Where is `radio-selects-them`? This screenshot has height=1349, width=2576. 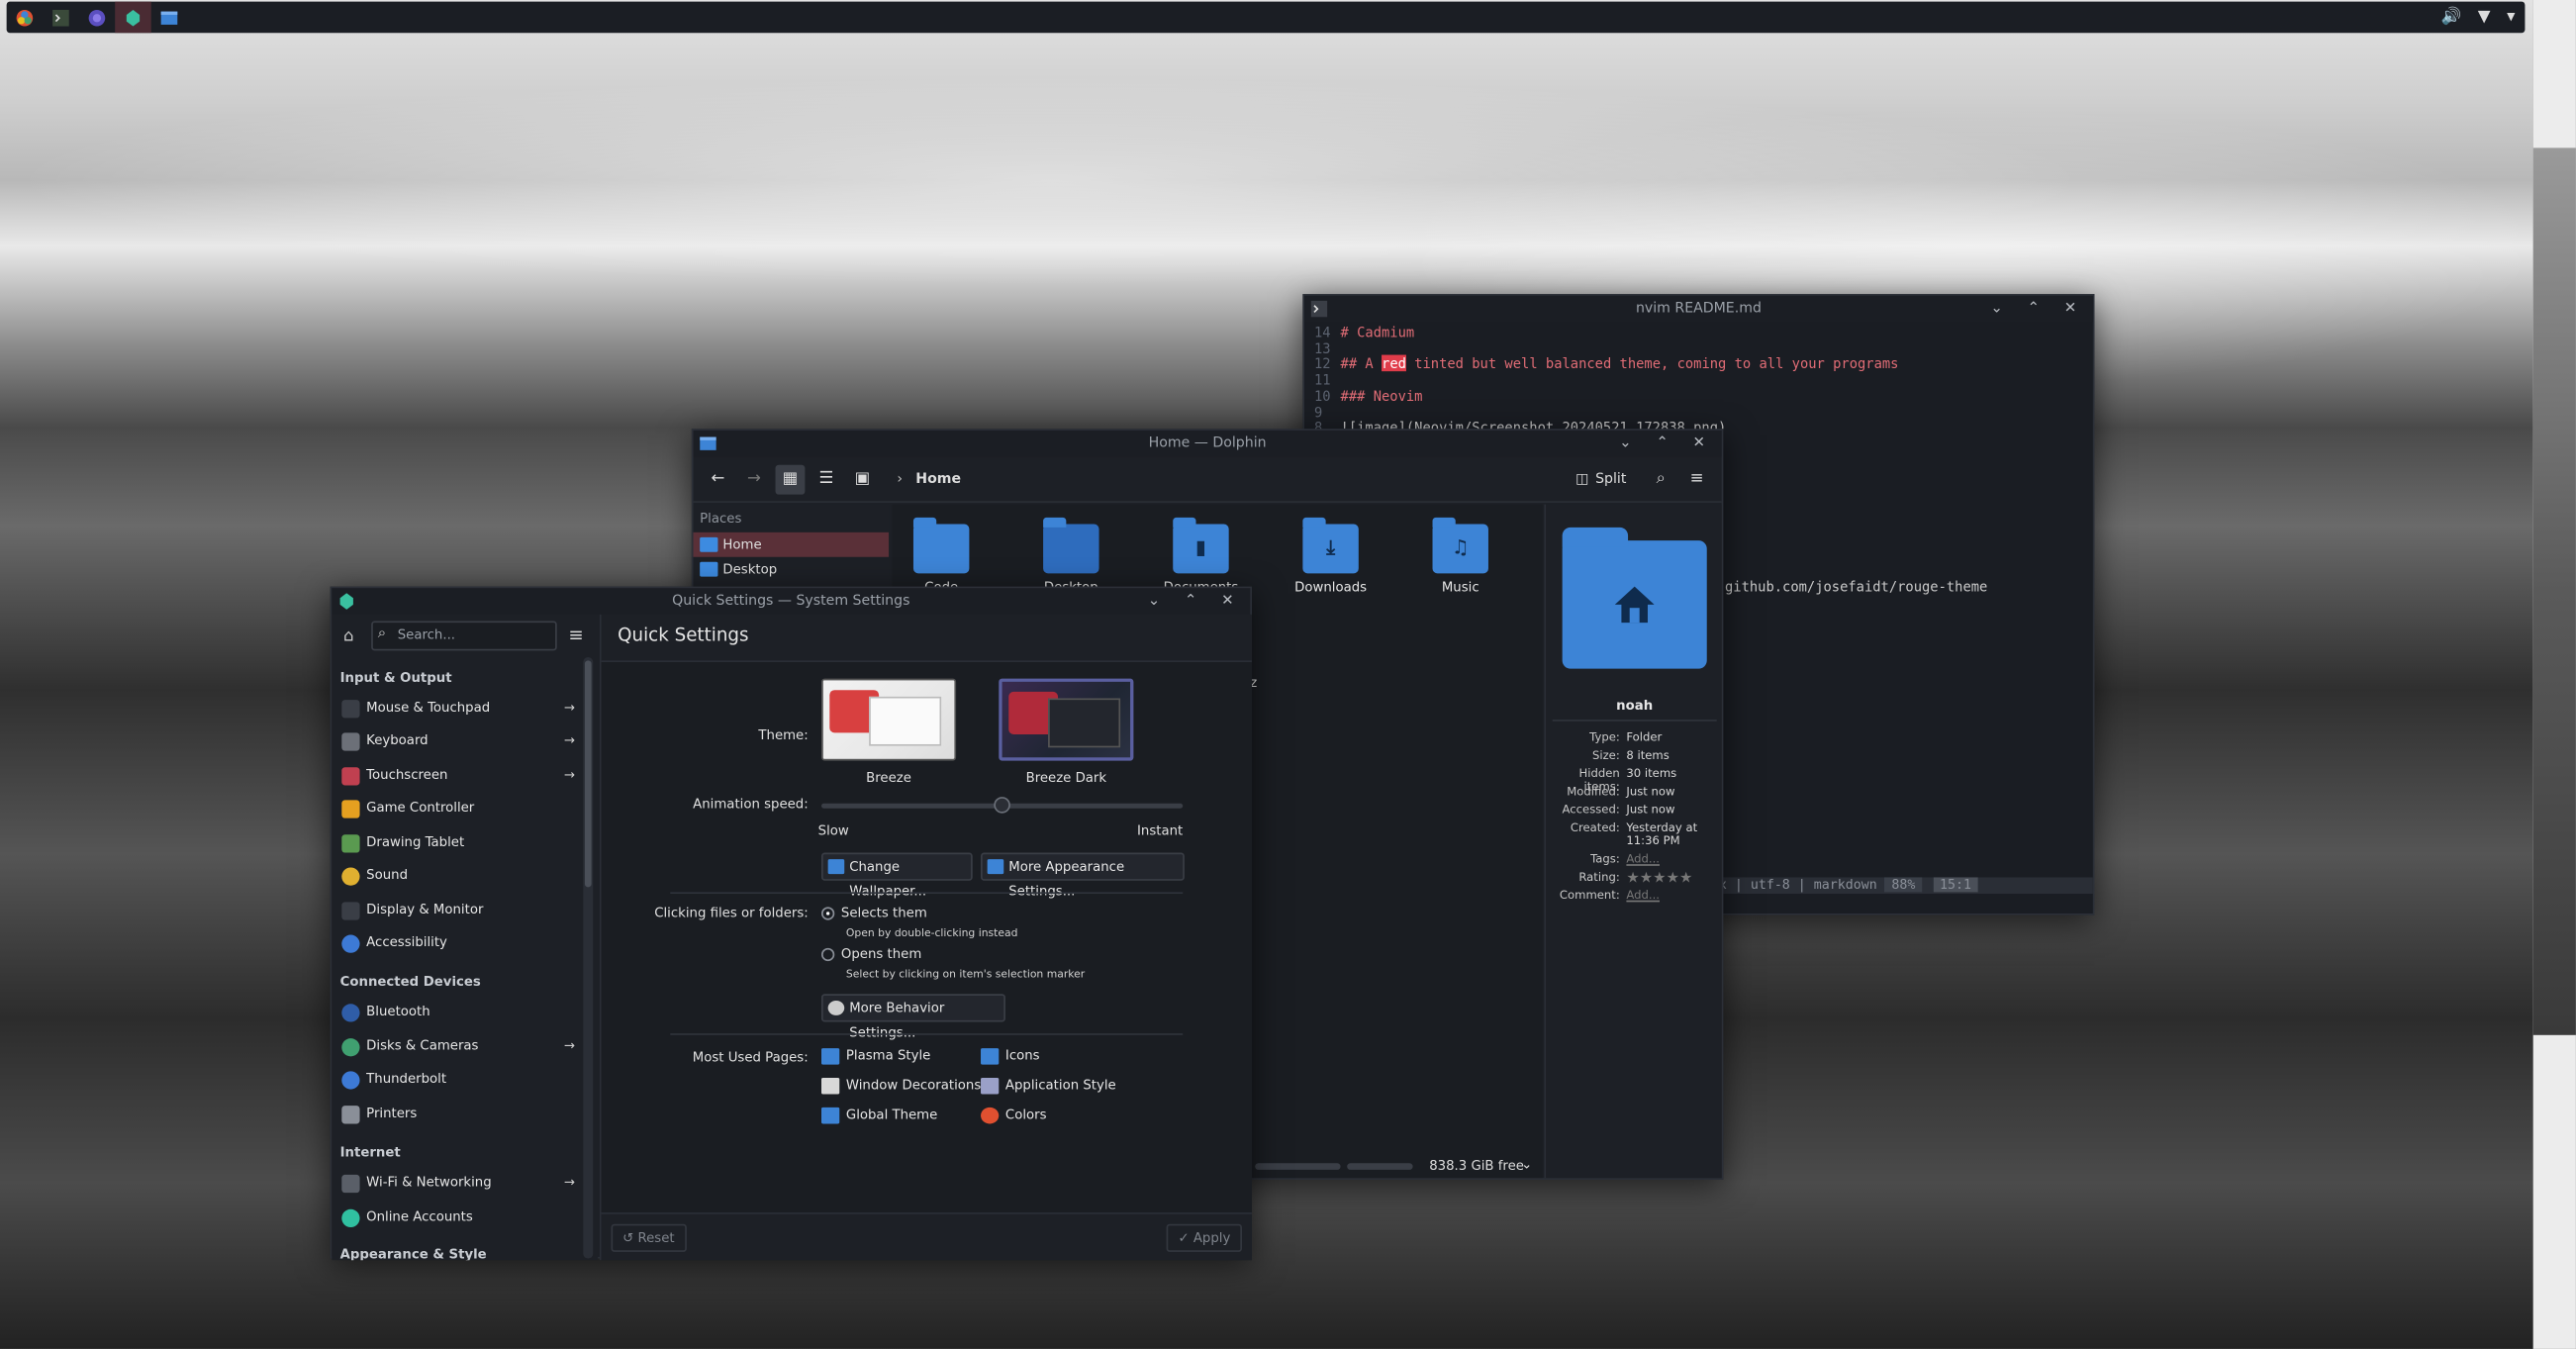 radio-selects-them is located at coordinates (828, 913).